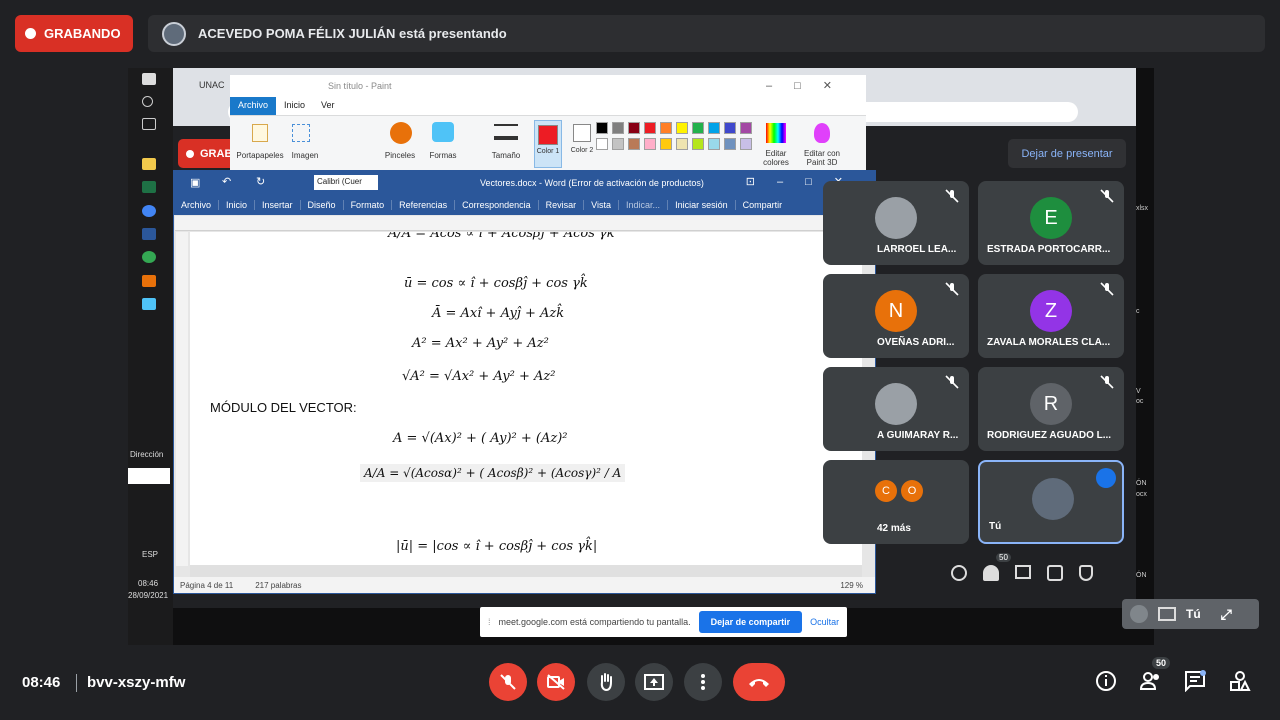  I want to click on save-icon: ▣, so click(195, 182).